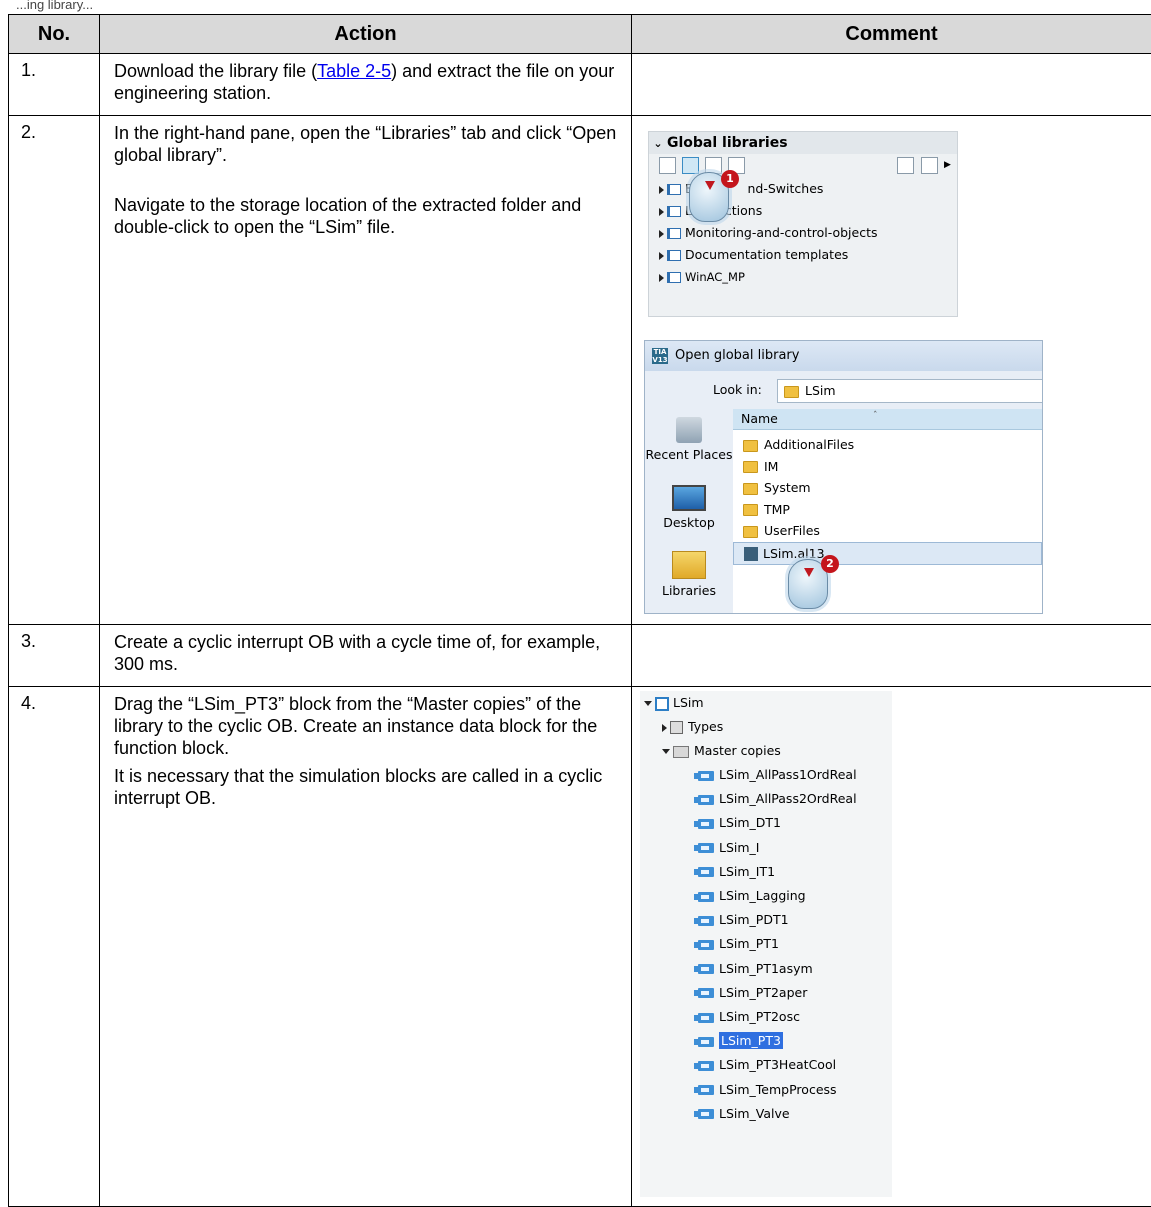  I want to click on place-desktop: Desktop, so click(689, 507).